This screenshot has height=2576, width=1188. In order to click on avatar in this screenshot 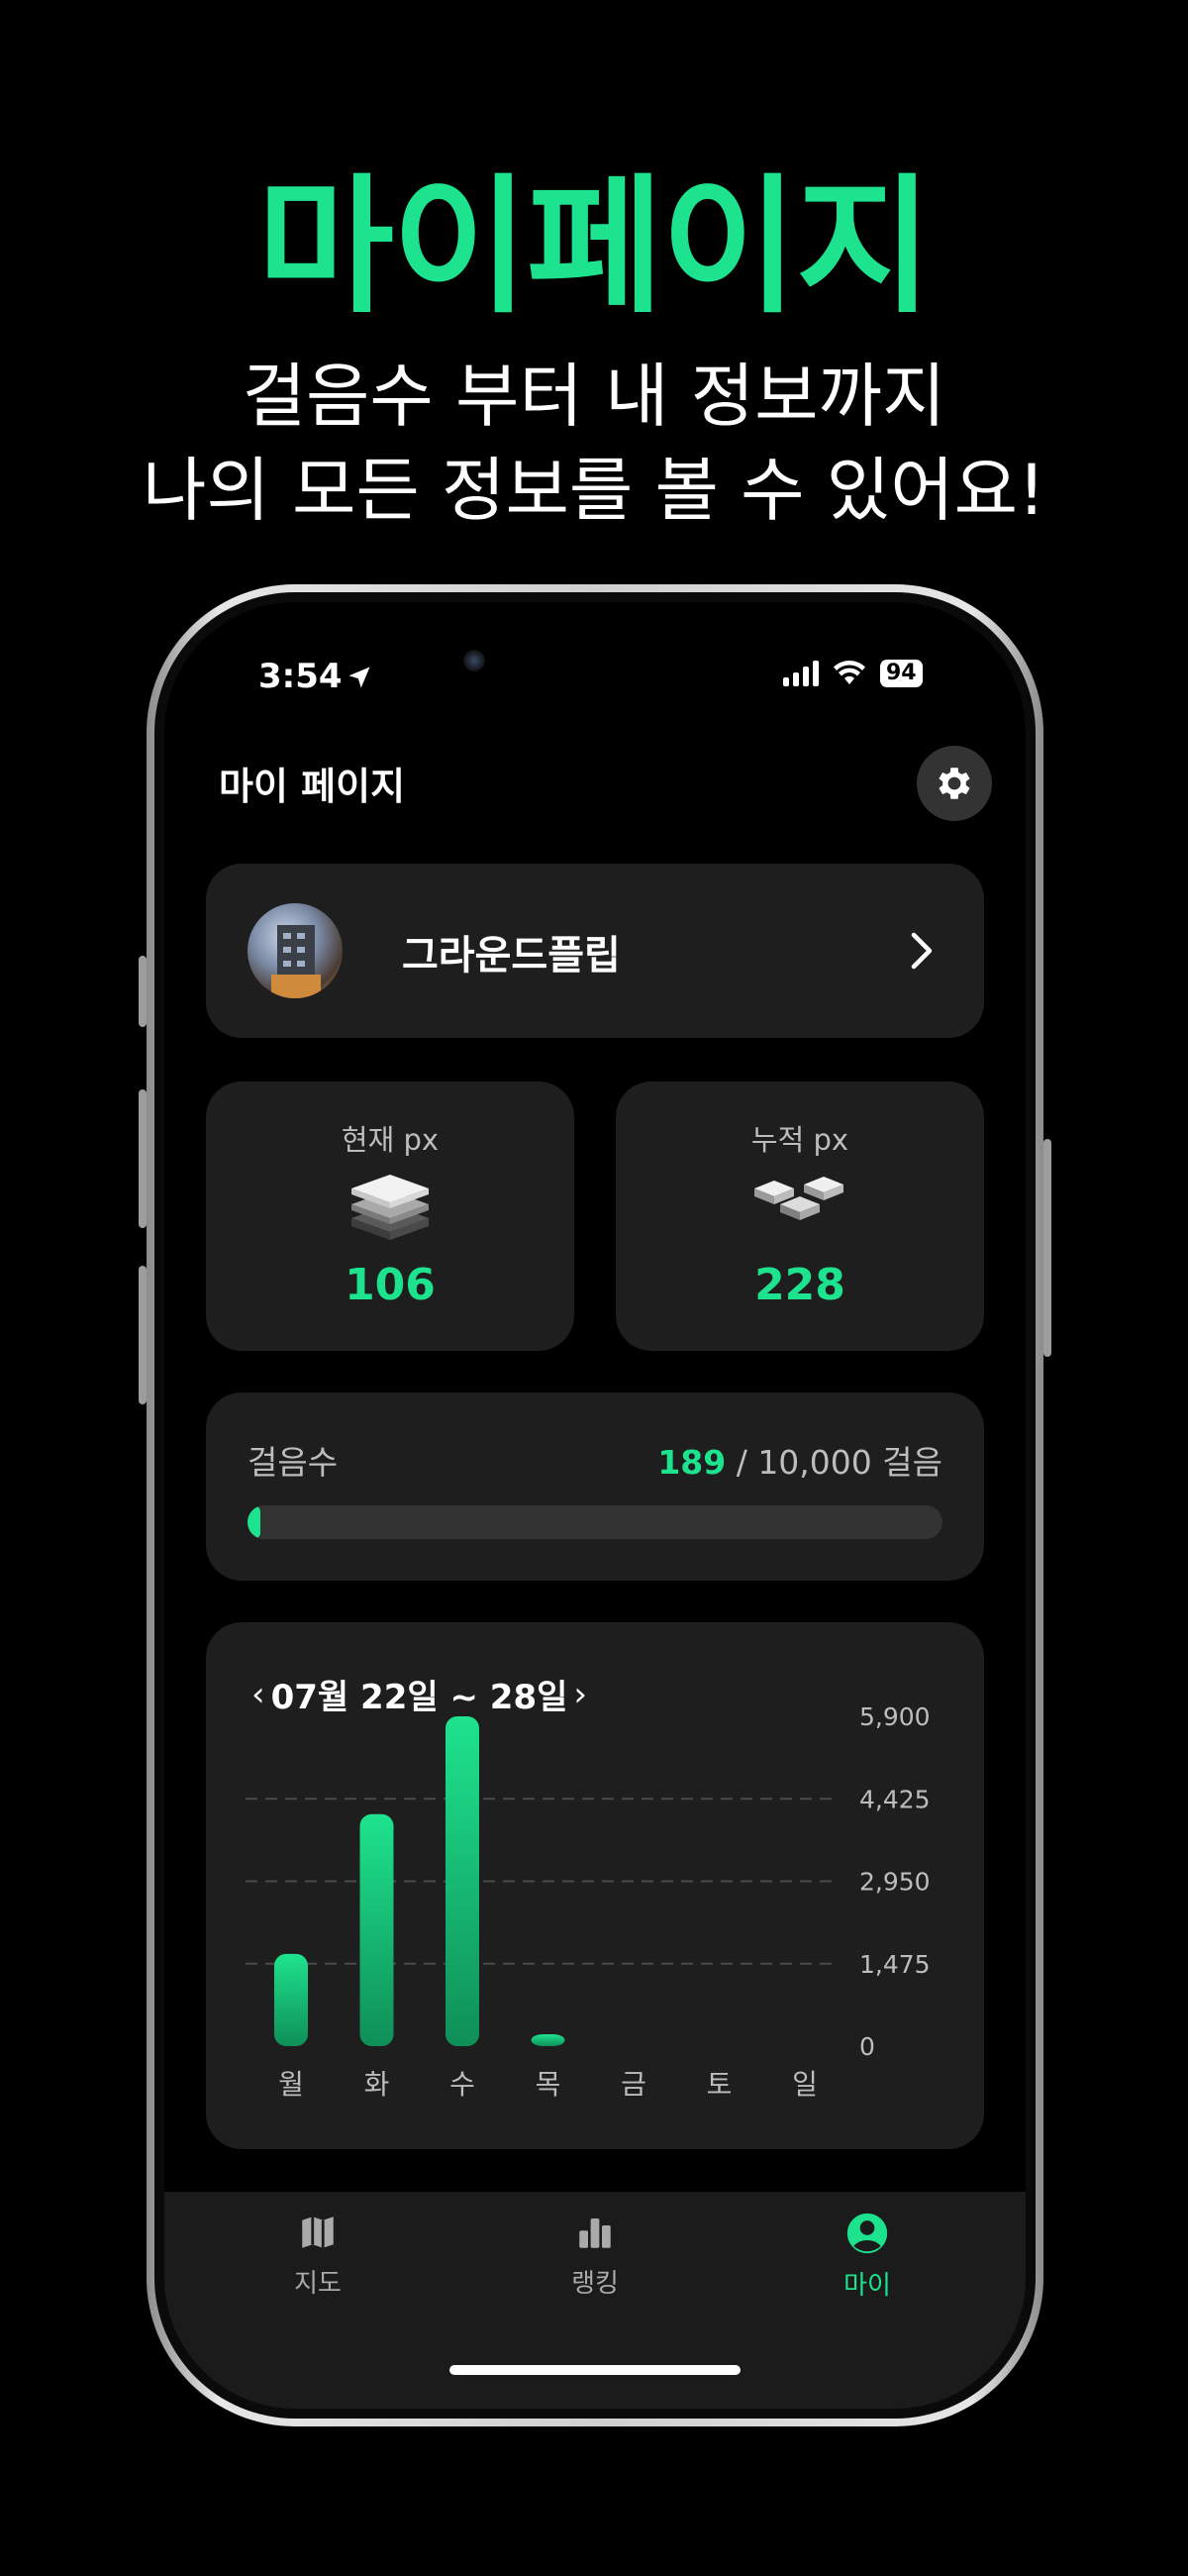, I will do `click(295, 950)`.